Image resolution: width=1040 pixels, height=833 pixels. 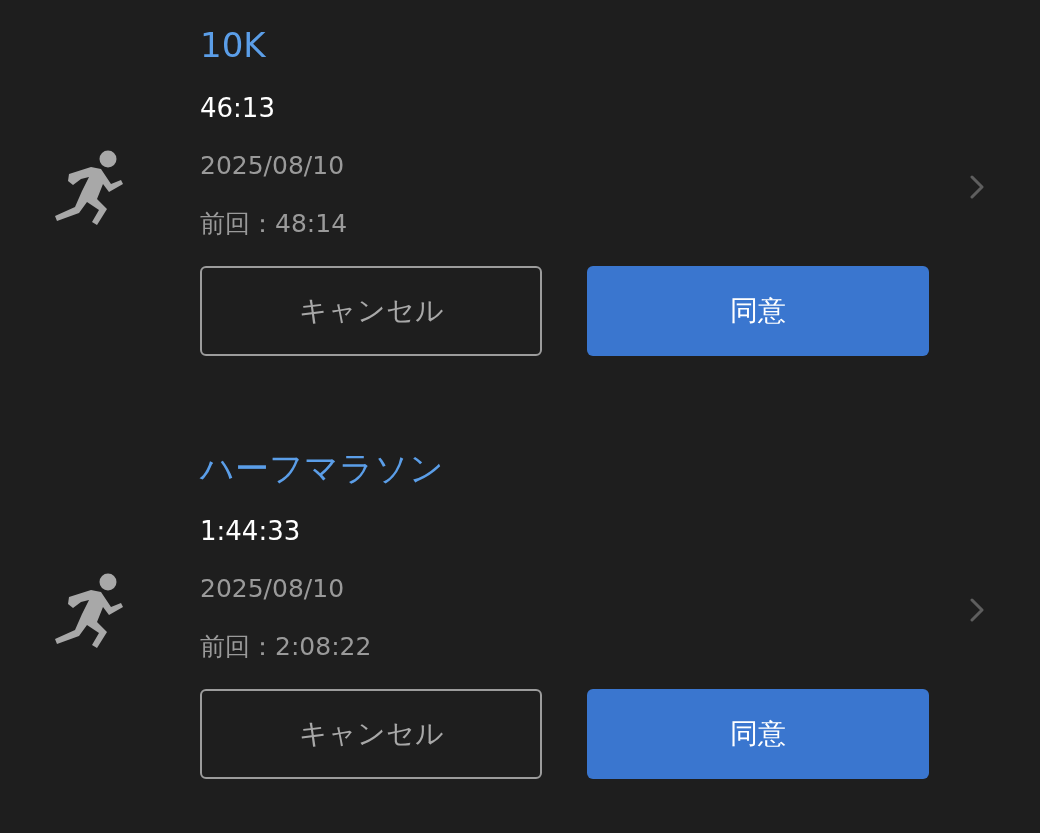 I want to click on race-title: 10K, so click(x=233, y=45).